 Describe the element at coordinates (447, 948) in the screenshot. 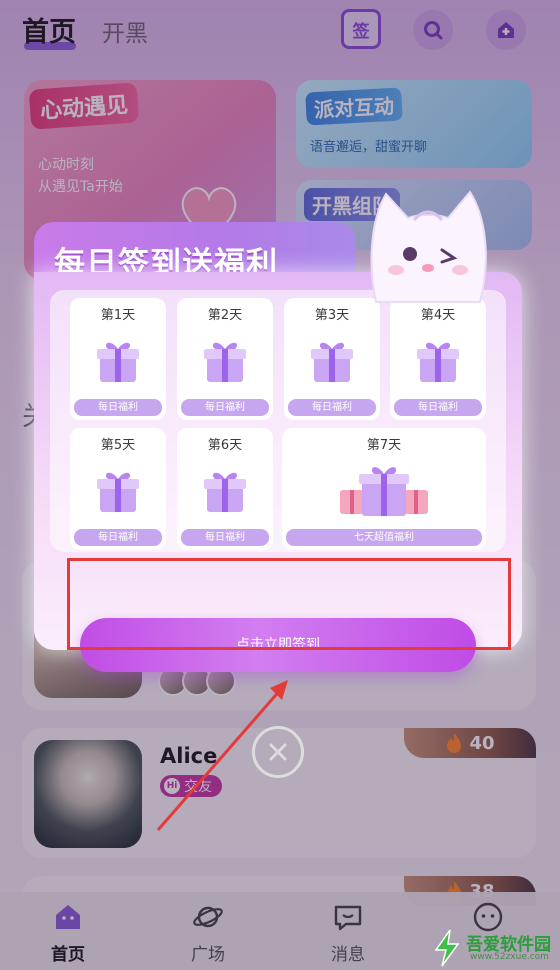

I see `lightning-logo-icon` at that location.